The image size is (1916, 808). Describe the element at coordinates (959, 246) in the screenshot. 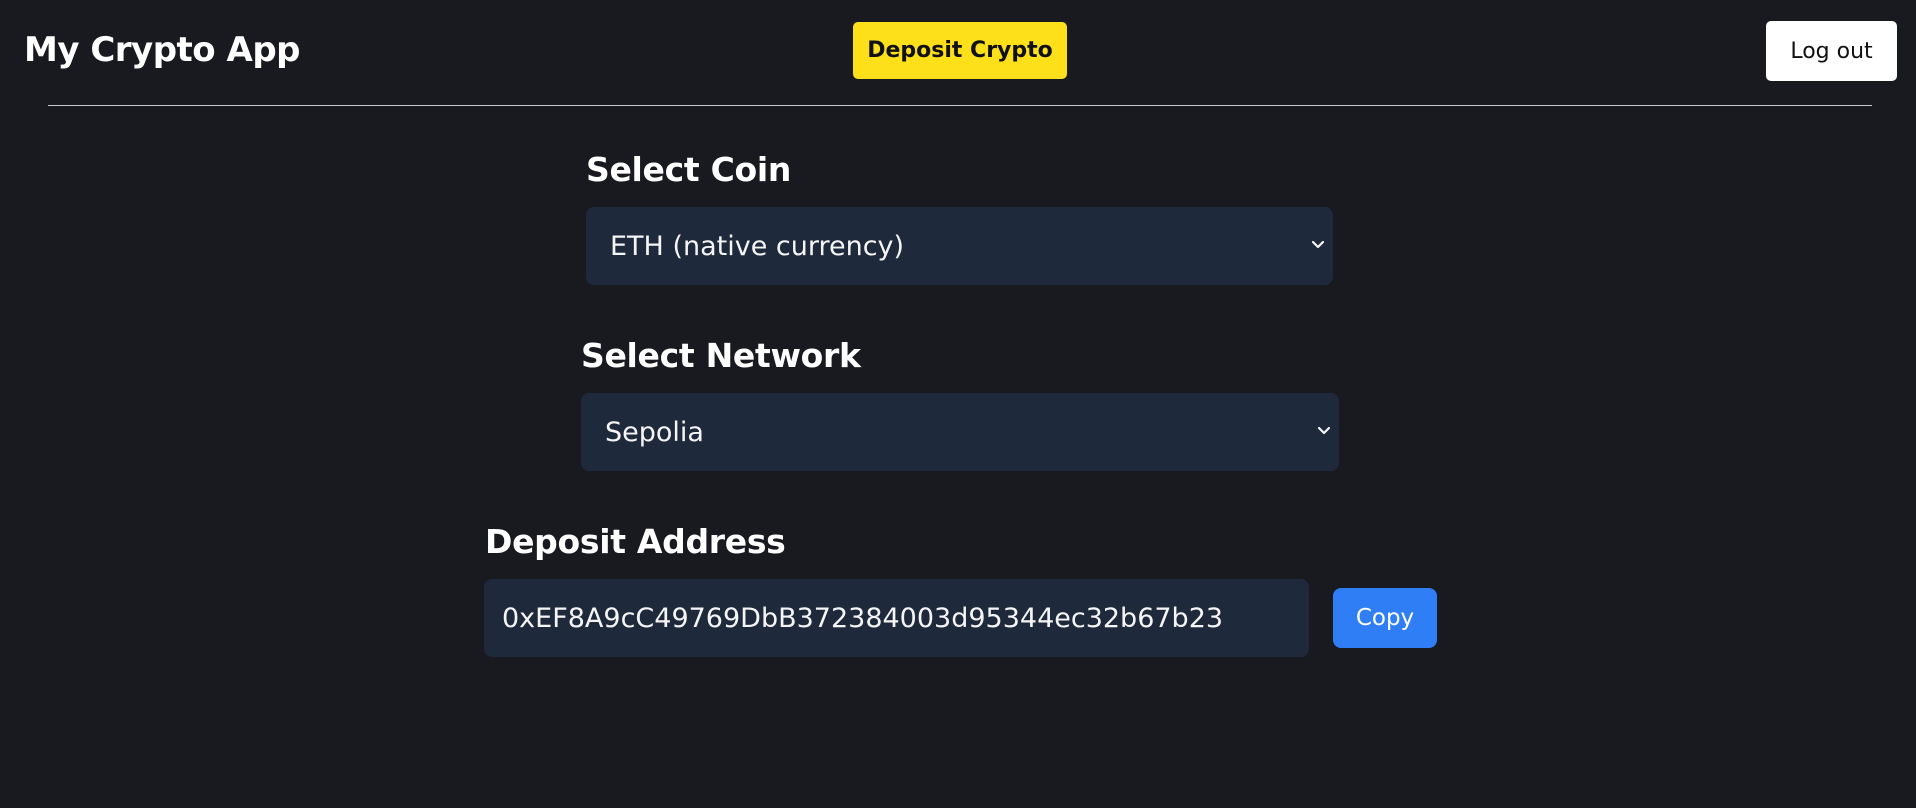

I see `coin-select: ETH (native currency)` at that location.